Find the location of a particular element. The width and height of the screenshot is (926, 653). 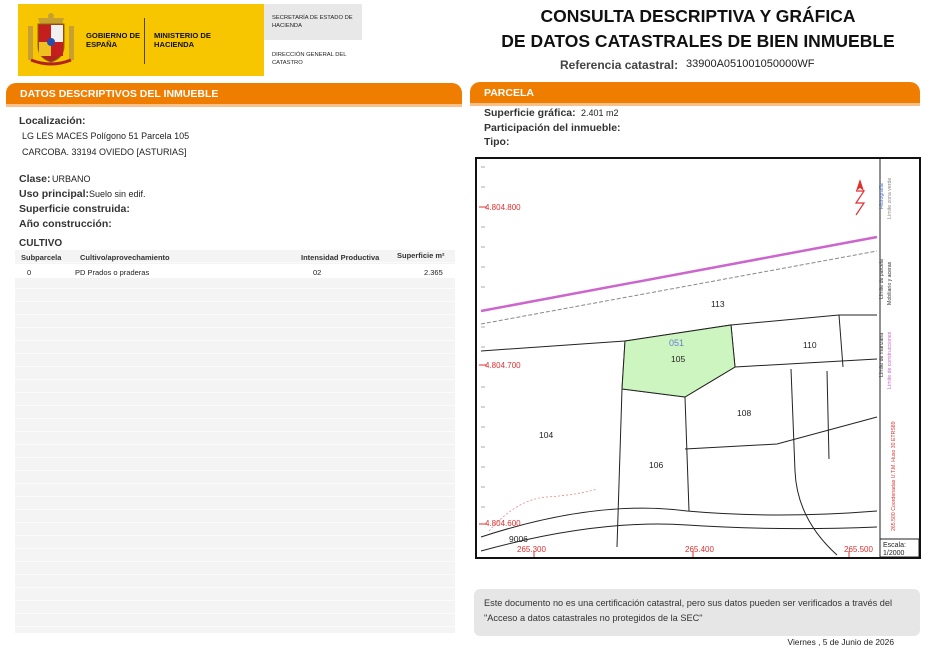

coat-of-arms-icon is located at coordinates (51, 39).